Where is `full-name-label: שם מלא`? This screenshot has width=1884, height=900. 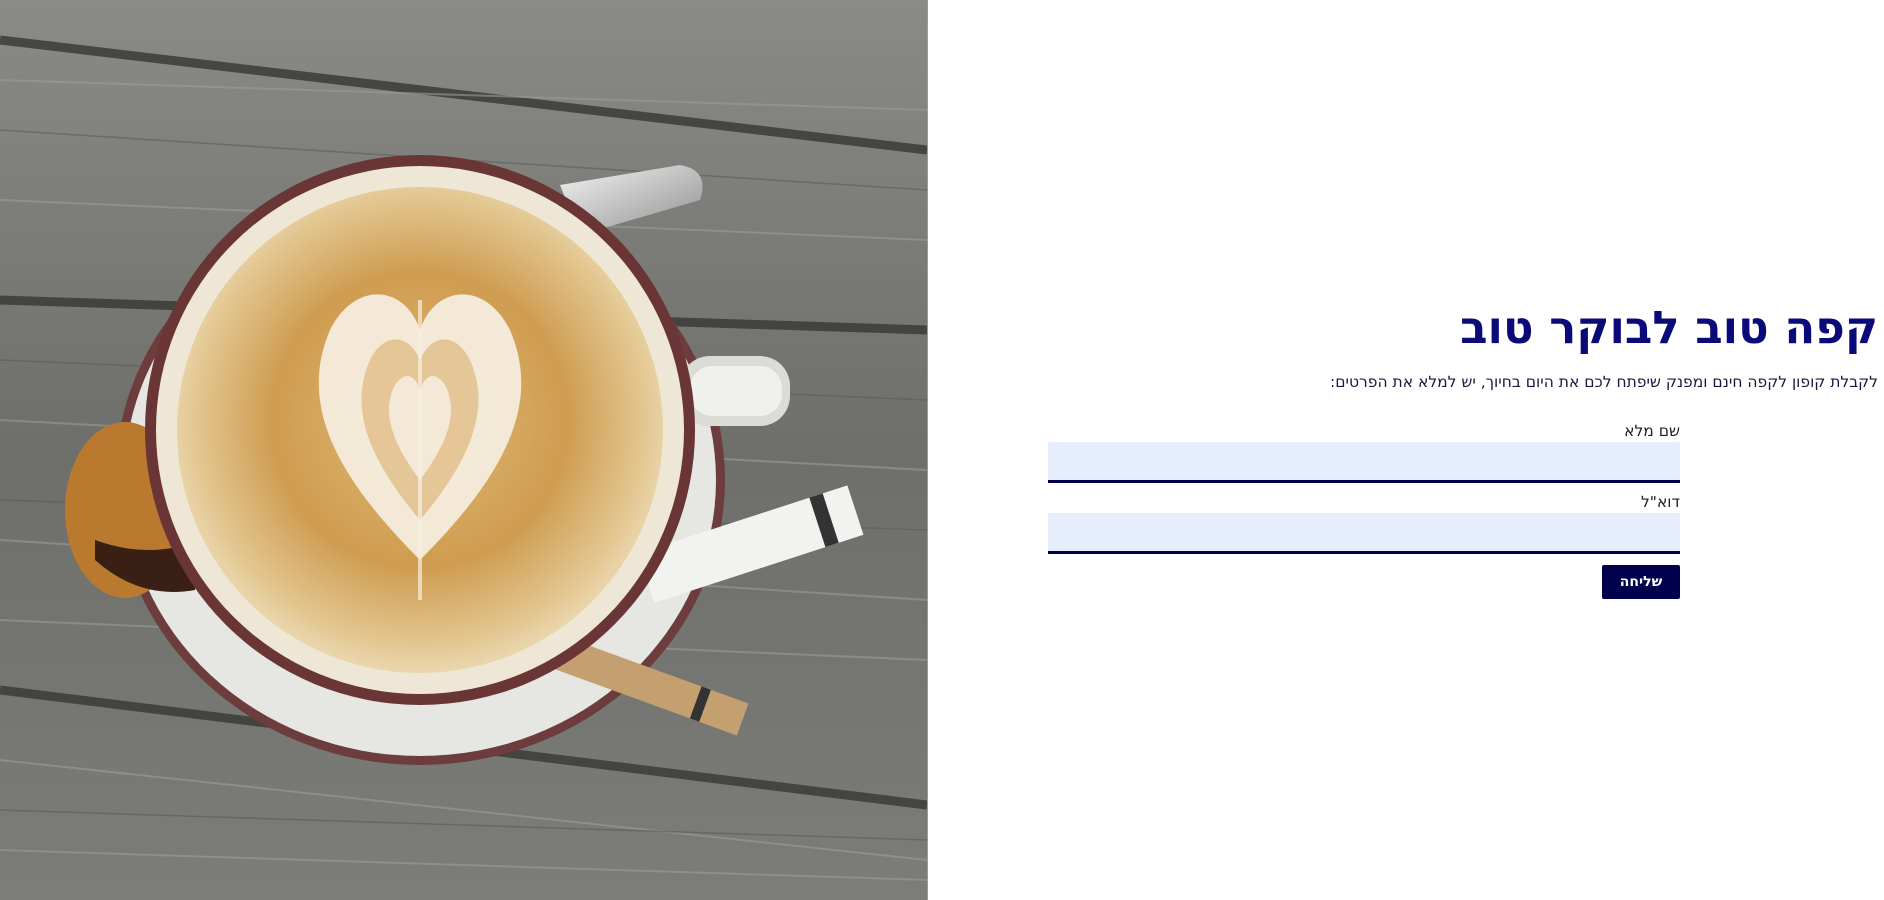 full-name-label: שם מלא is located at coordinates (1652, 431).